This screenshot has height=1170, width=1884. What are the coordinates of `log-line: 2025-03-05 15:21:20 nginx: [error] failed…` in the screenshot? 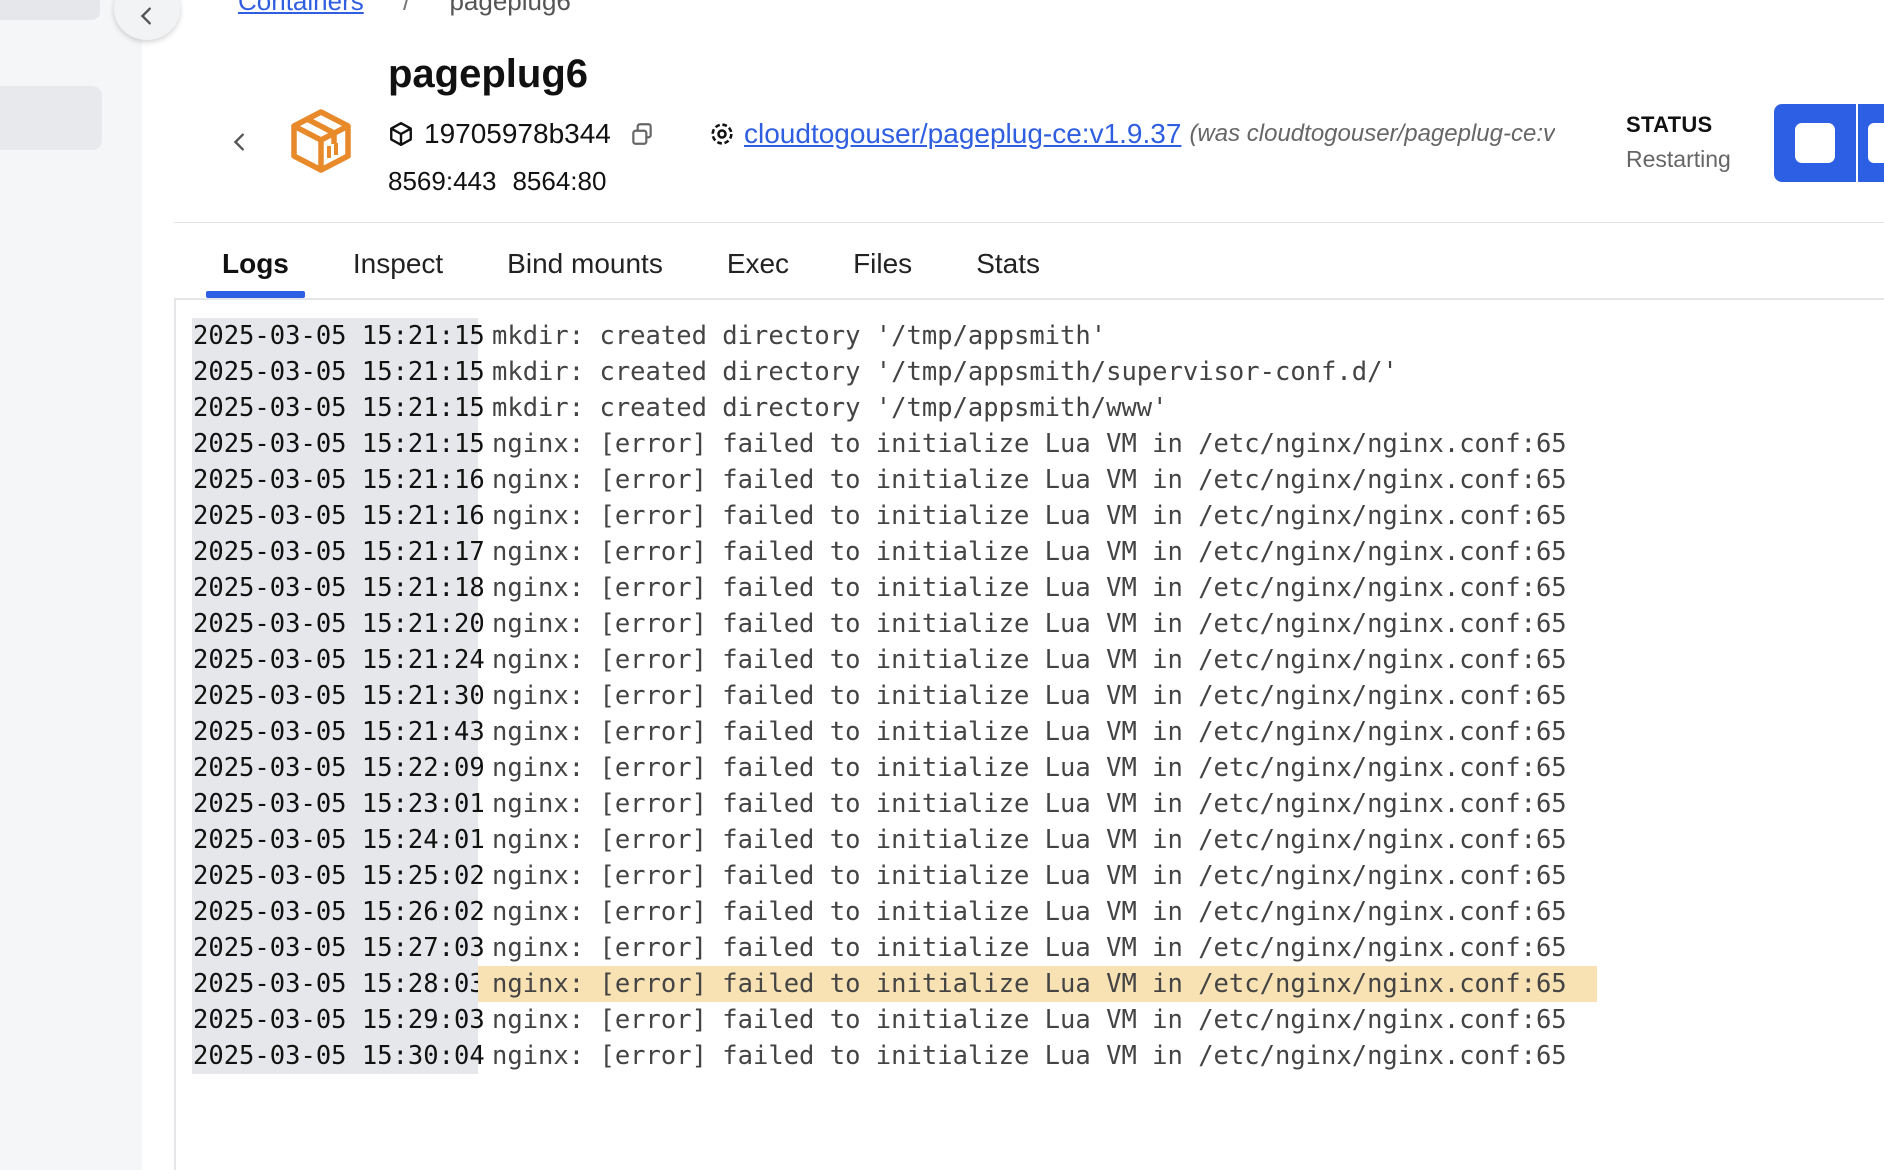 It's located at (894, 624).